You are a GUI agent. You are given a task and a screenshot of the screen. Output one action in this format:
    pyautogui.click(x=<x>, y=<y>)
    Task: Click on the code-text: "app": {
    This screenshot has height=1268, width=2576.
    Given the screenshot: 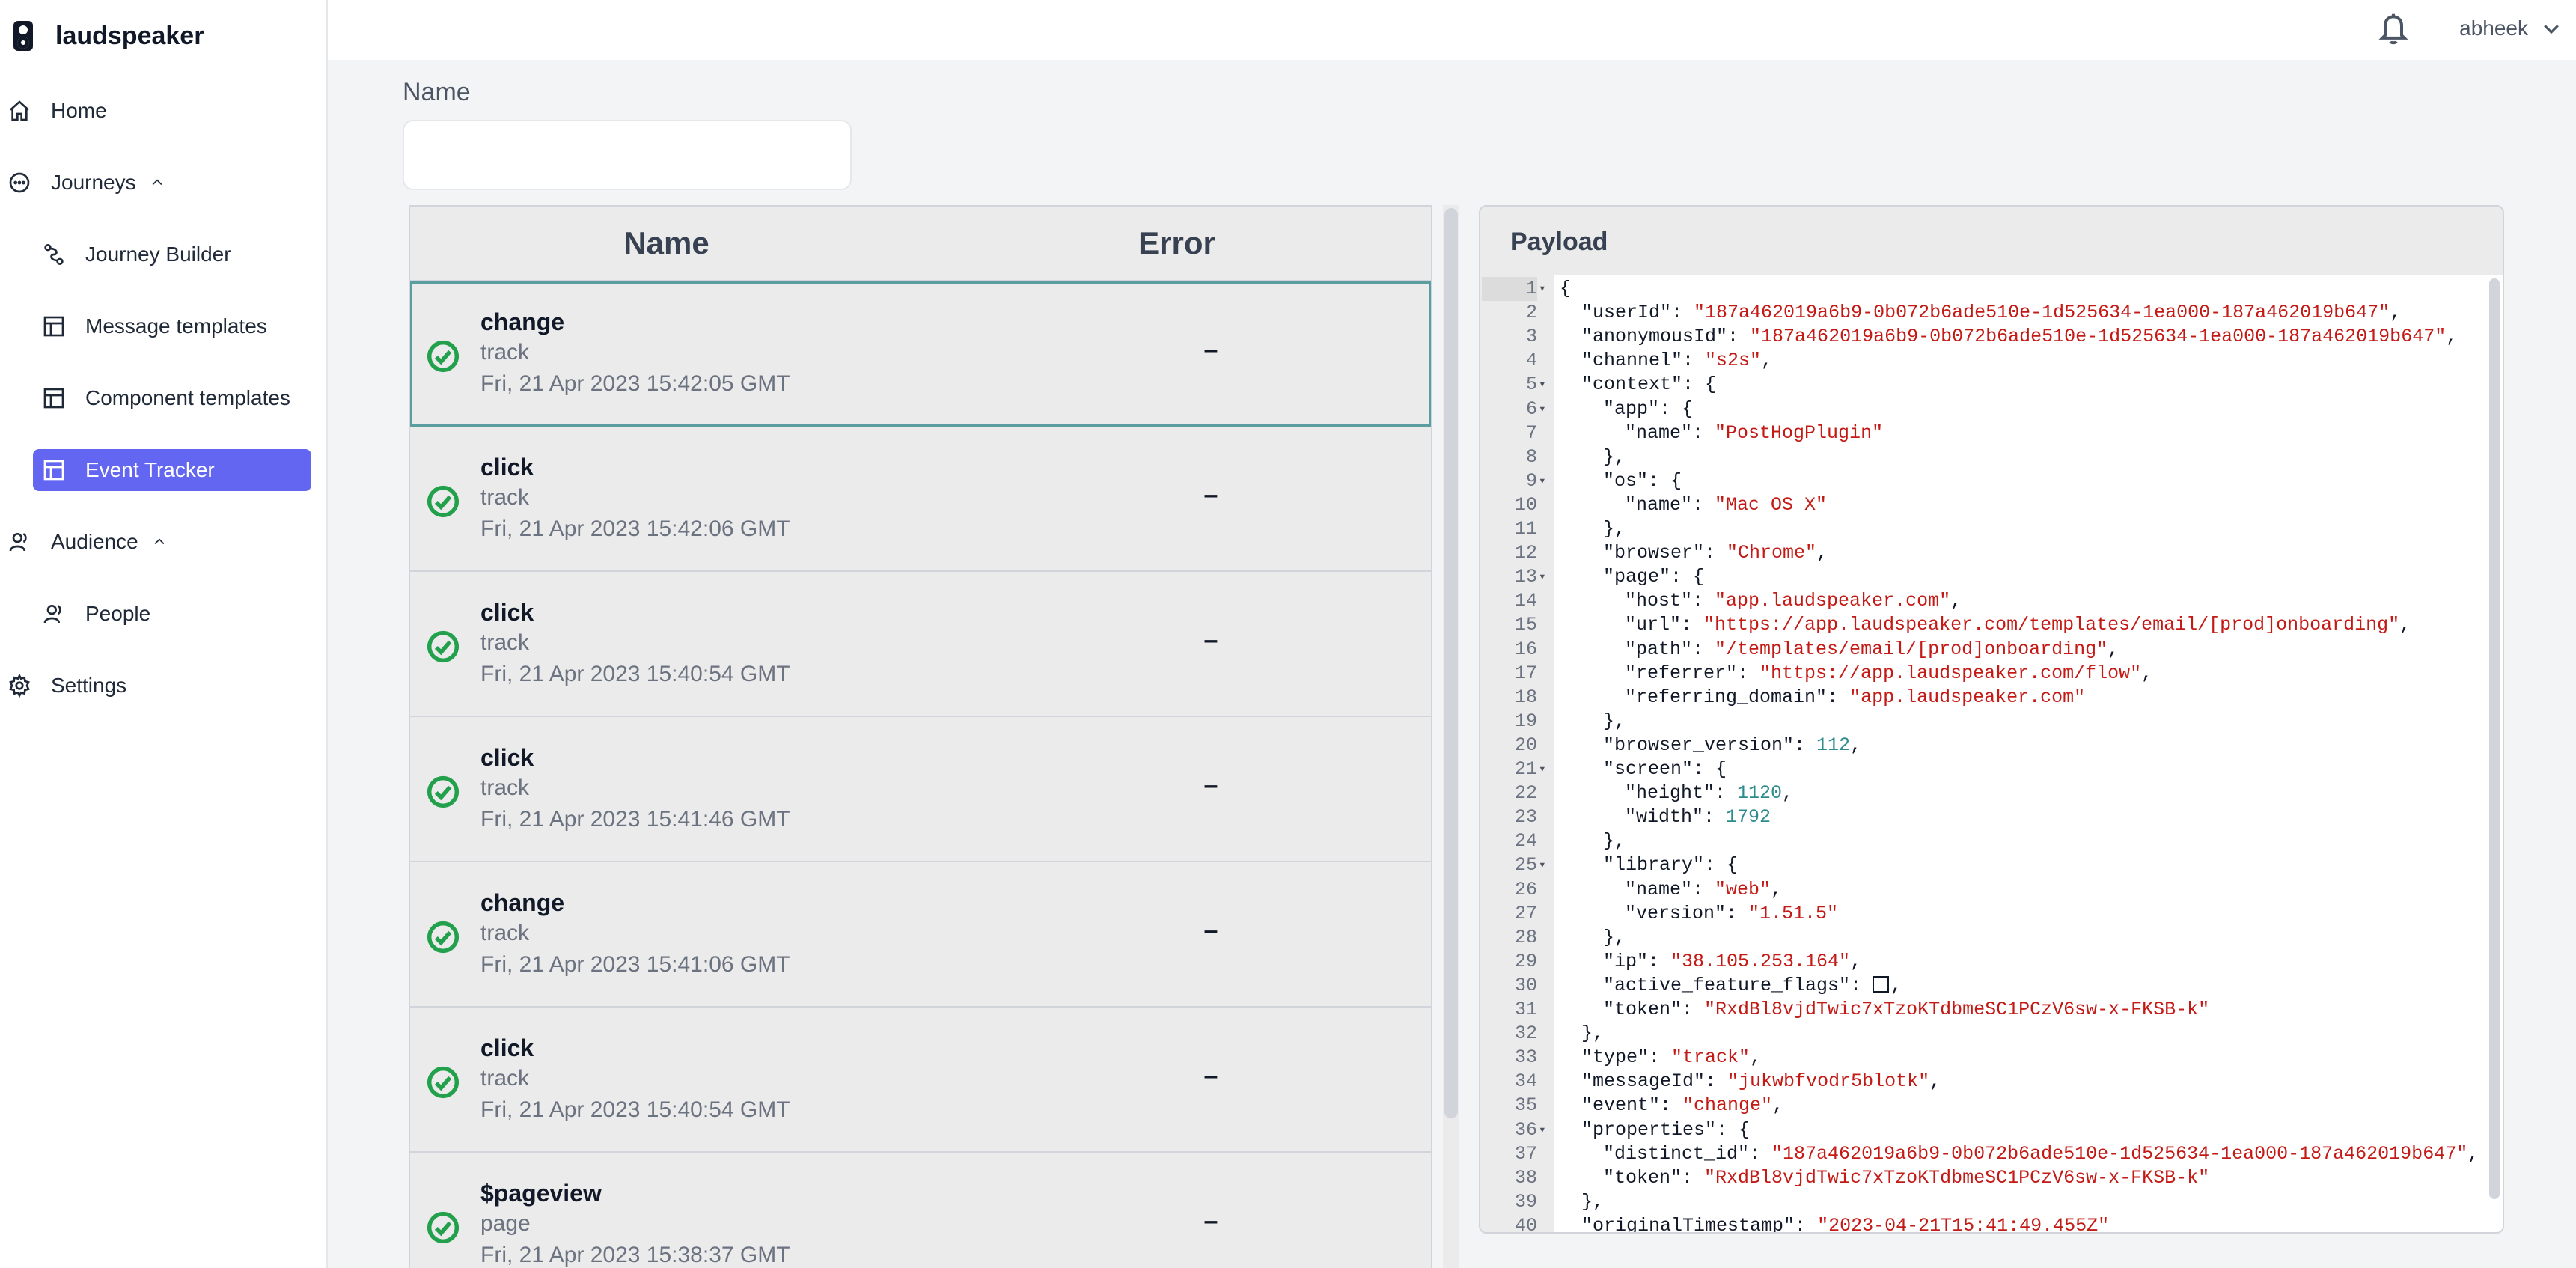 What is the action you would take?
    pyautogui.click(x=1648, y=409)
    